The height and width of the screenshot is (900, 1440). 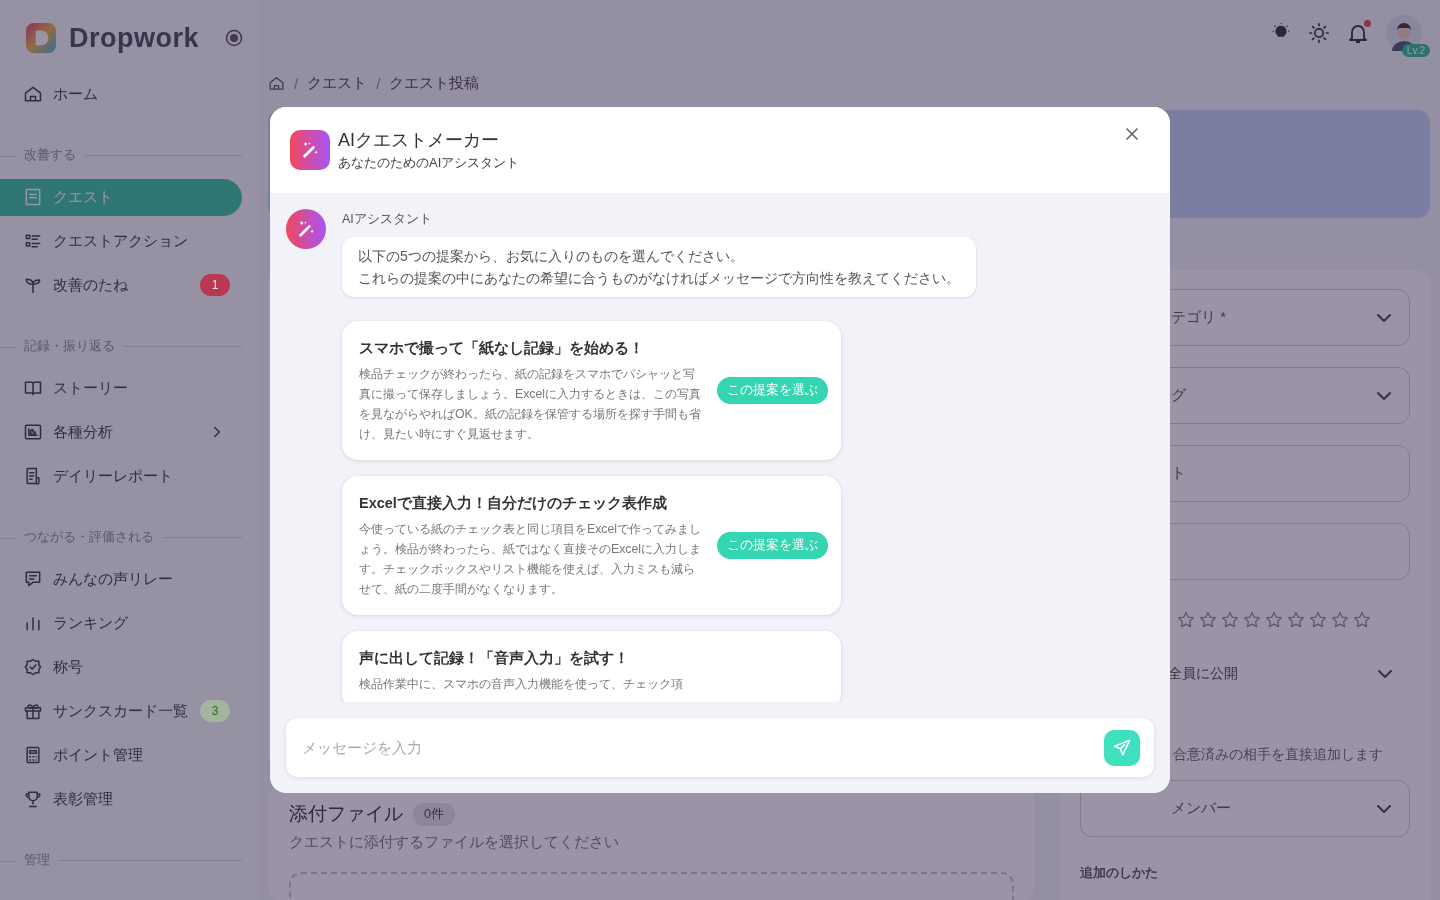 I want to click on helper-text: 合意済みの相手を直接追加します, so click(x=1278, y=755).